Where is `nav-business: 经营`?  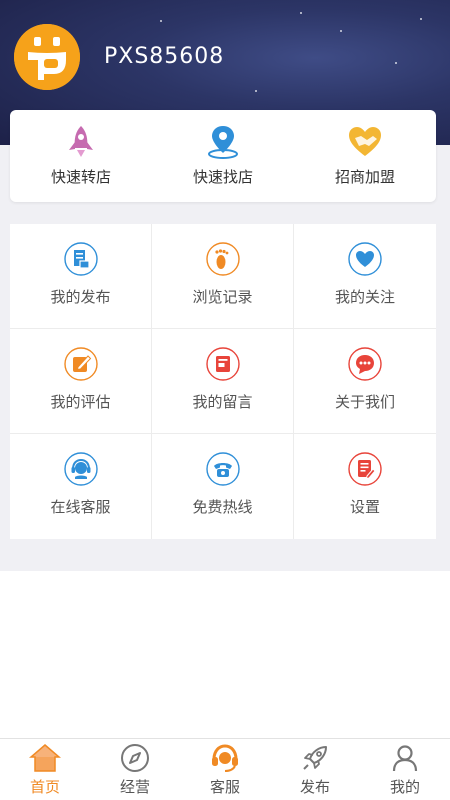
nav-business: 经营 is located at coordinates (135, 769).